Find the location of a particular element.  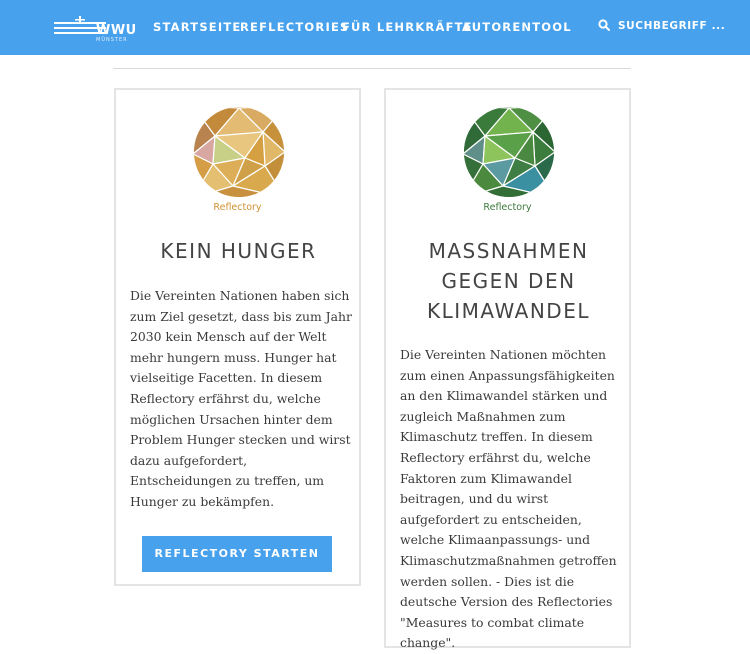

card-title: KEIN HUNGER is located at coordinates (238, 251).